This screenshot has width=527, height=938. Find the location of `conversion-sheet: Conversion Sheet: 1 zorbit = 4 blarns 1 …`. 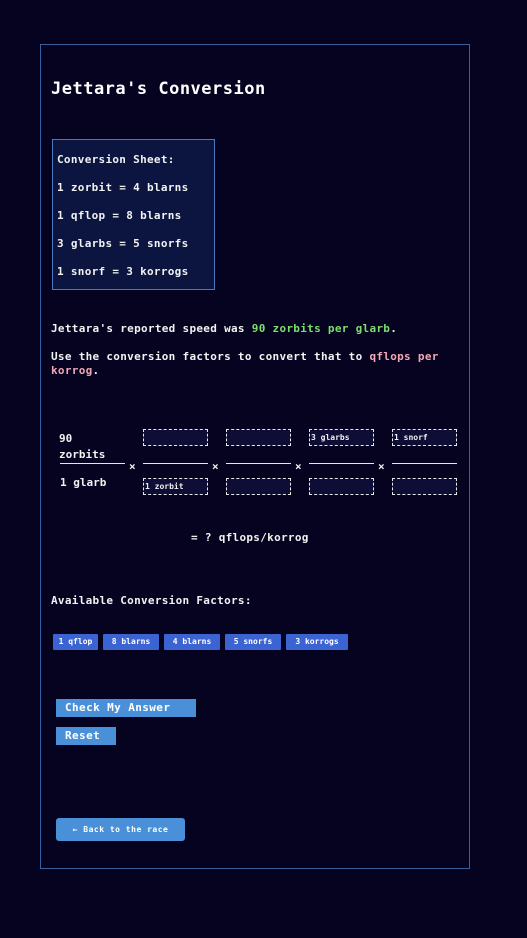

conversion-sheet: Conversion Sheet: 1 zorbit = 4 blarns 1 … is located at coordinates (133, 214).